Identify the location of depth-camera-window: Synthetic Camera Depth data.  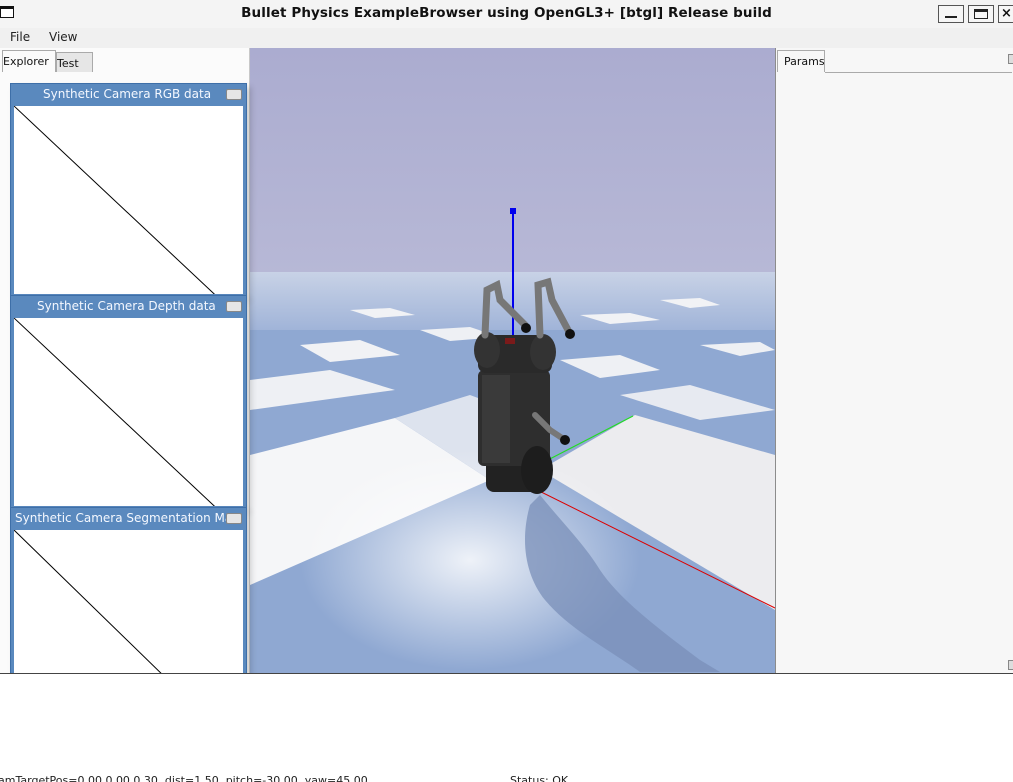
(128, 402).